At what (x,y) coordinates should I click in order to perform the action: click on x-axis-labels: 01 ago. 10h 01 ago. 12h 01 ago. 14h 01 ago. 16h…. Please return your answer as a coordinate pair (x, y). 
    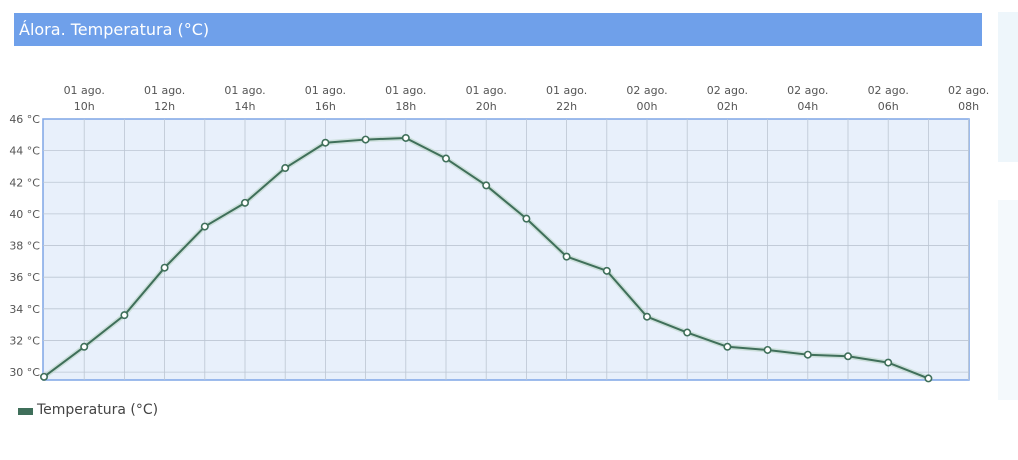
    Looking at the image, I should click on (527, 98).